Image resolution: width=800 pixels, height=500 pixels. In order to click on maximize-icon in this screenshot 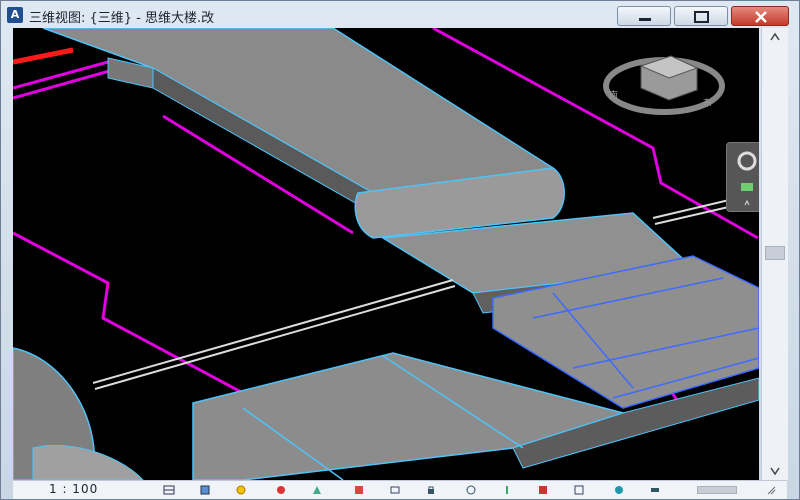, I will do `click(701, 17)`.